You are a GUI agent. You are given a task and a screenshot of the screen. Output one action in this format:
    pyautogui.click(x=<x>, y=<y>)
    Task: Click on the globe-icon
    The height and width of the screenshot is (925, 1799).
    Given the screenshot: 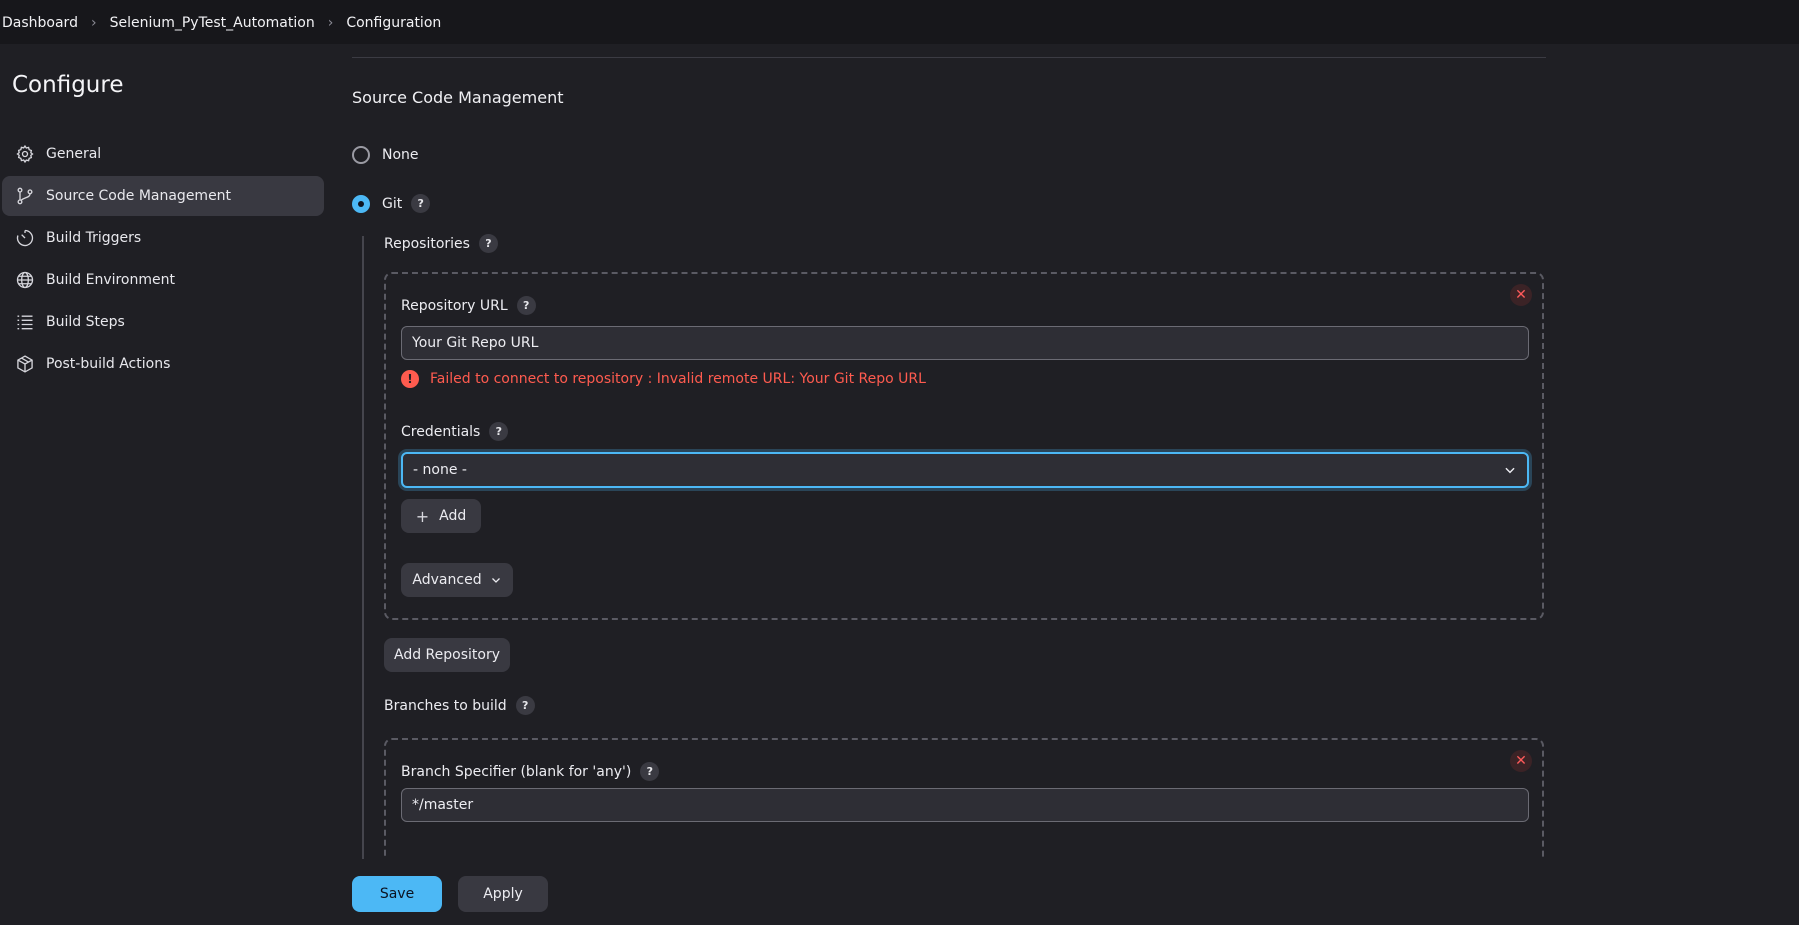 What is the action you would take?
    pyautogui.click(x=25, y=280)
    